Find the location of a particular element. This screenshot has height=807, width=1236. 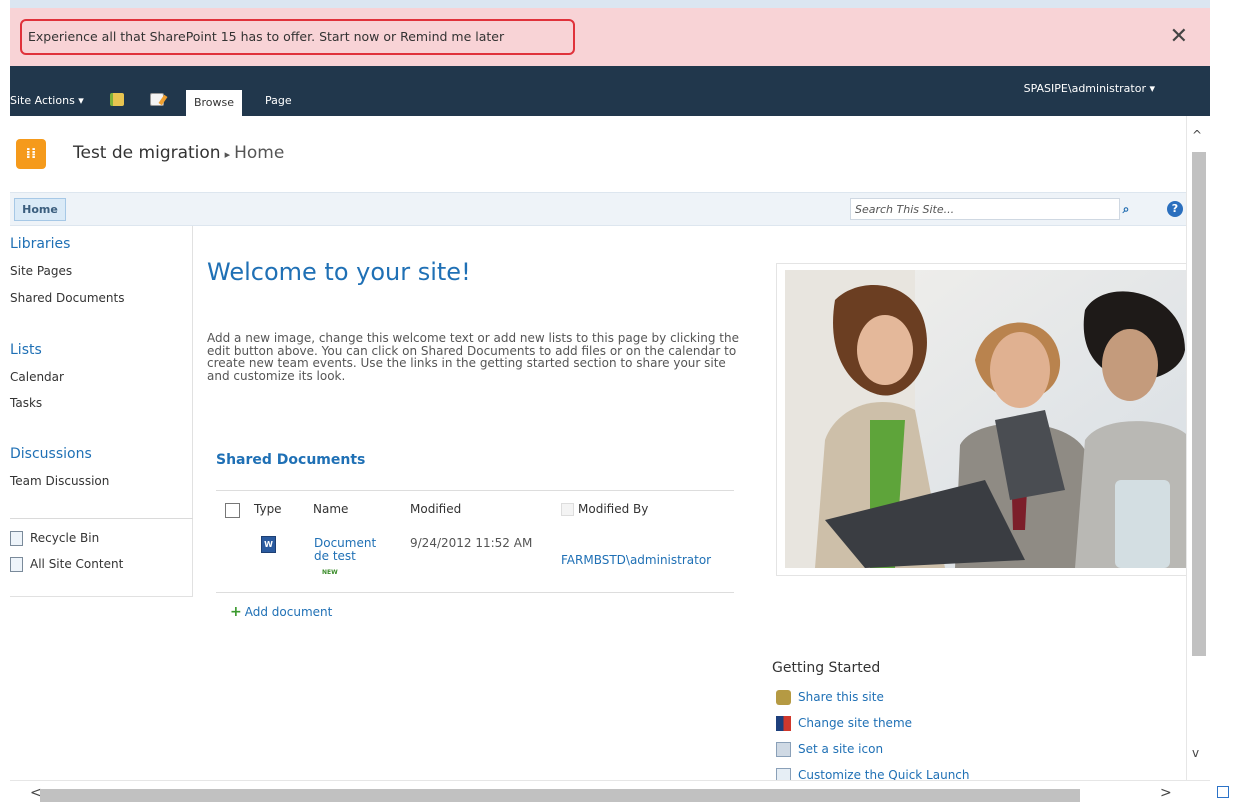

ql-heading-lists: Lists is located at coordinates (26, 350).